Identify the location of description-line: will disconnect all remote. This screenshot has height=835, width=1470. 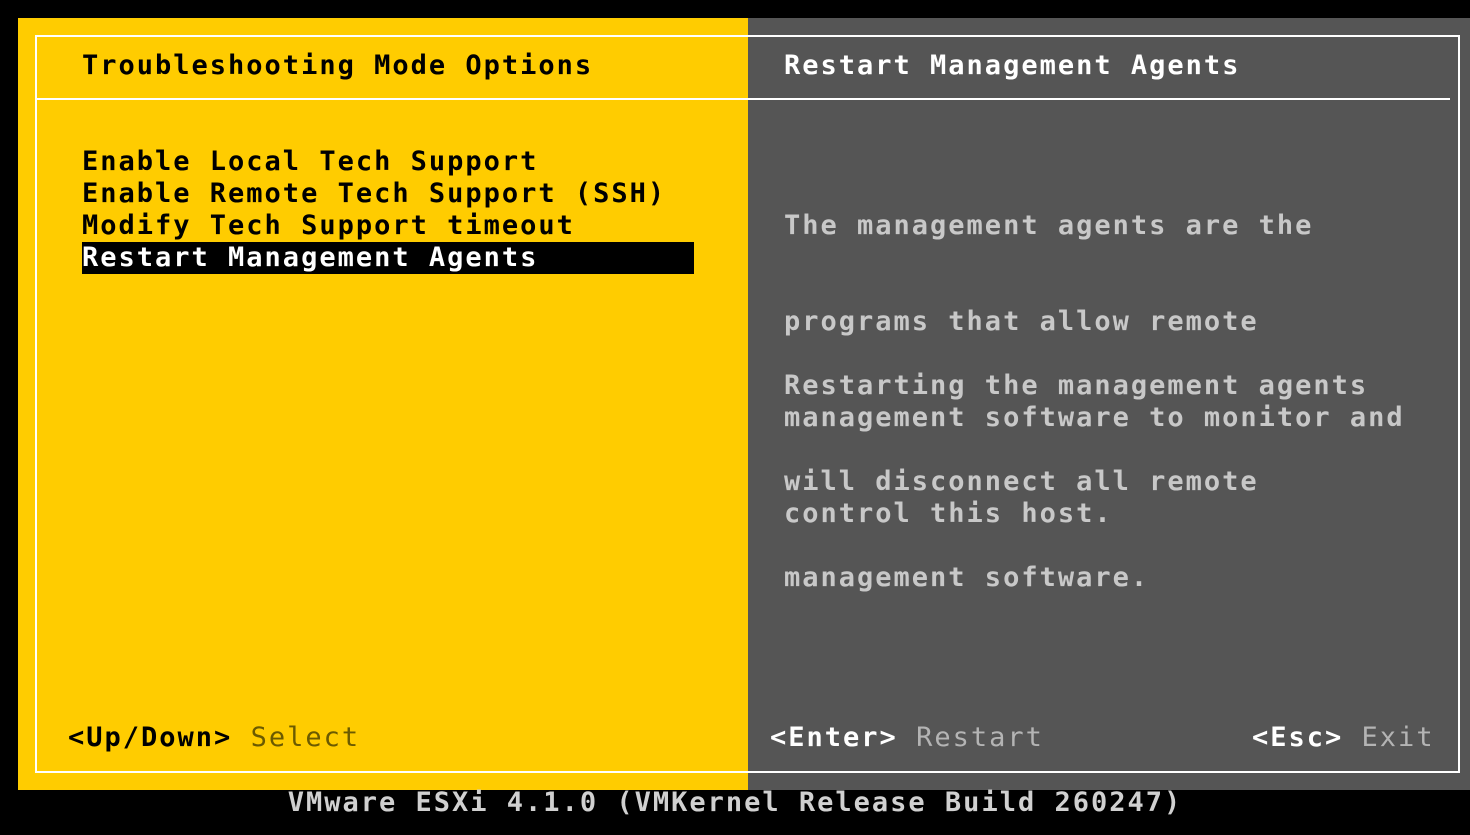
(1021, 481).